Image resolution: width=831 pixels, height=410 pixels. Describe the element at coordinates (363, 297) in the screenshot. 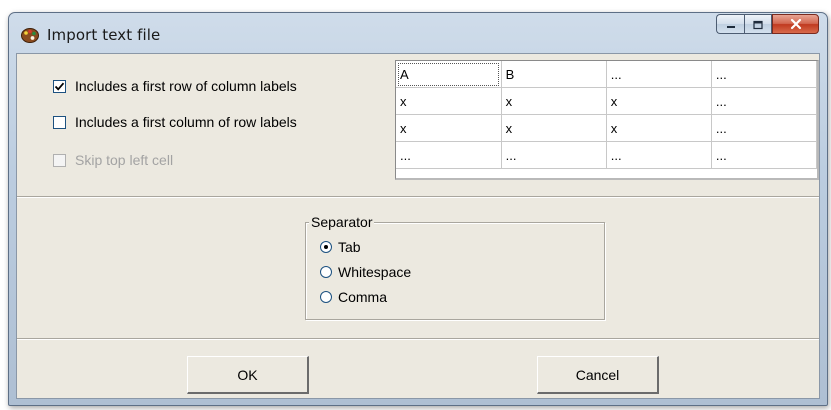

I see `comma-label: Comma` at that location.